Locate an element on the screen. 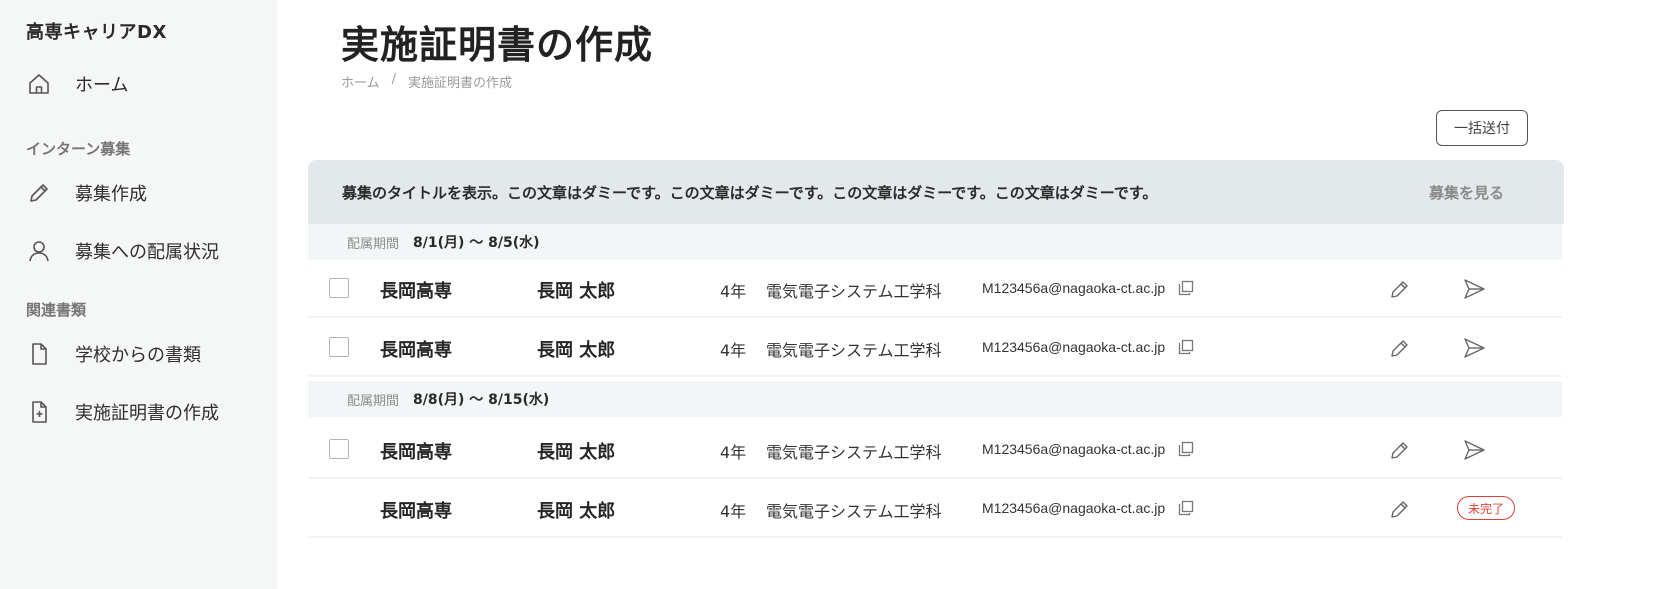 The height and width of the screenshot is (589, 1664). breadcrumb-current: 実施証明書の作成 is located at coordinates (460, 83).